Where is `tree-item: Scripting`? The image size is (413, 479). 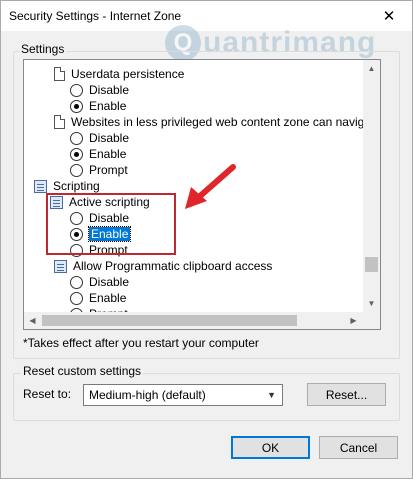
tree-item: Scripting is located at coordinates (67, 186).